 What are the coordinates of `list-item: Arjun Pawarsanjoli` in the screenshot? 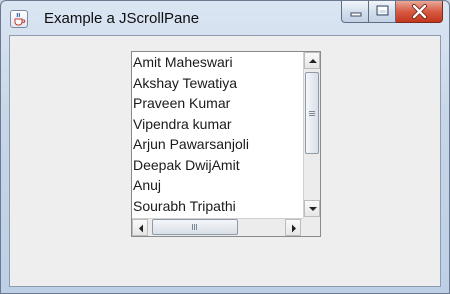 It's located at (217, 144).